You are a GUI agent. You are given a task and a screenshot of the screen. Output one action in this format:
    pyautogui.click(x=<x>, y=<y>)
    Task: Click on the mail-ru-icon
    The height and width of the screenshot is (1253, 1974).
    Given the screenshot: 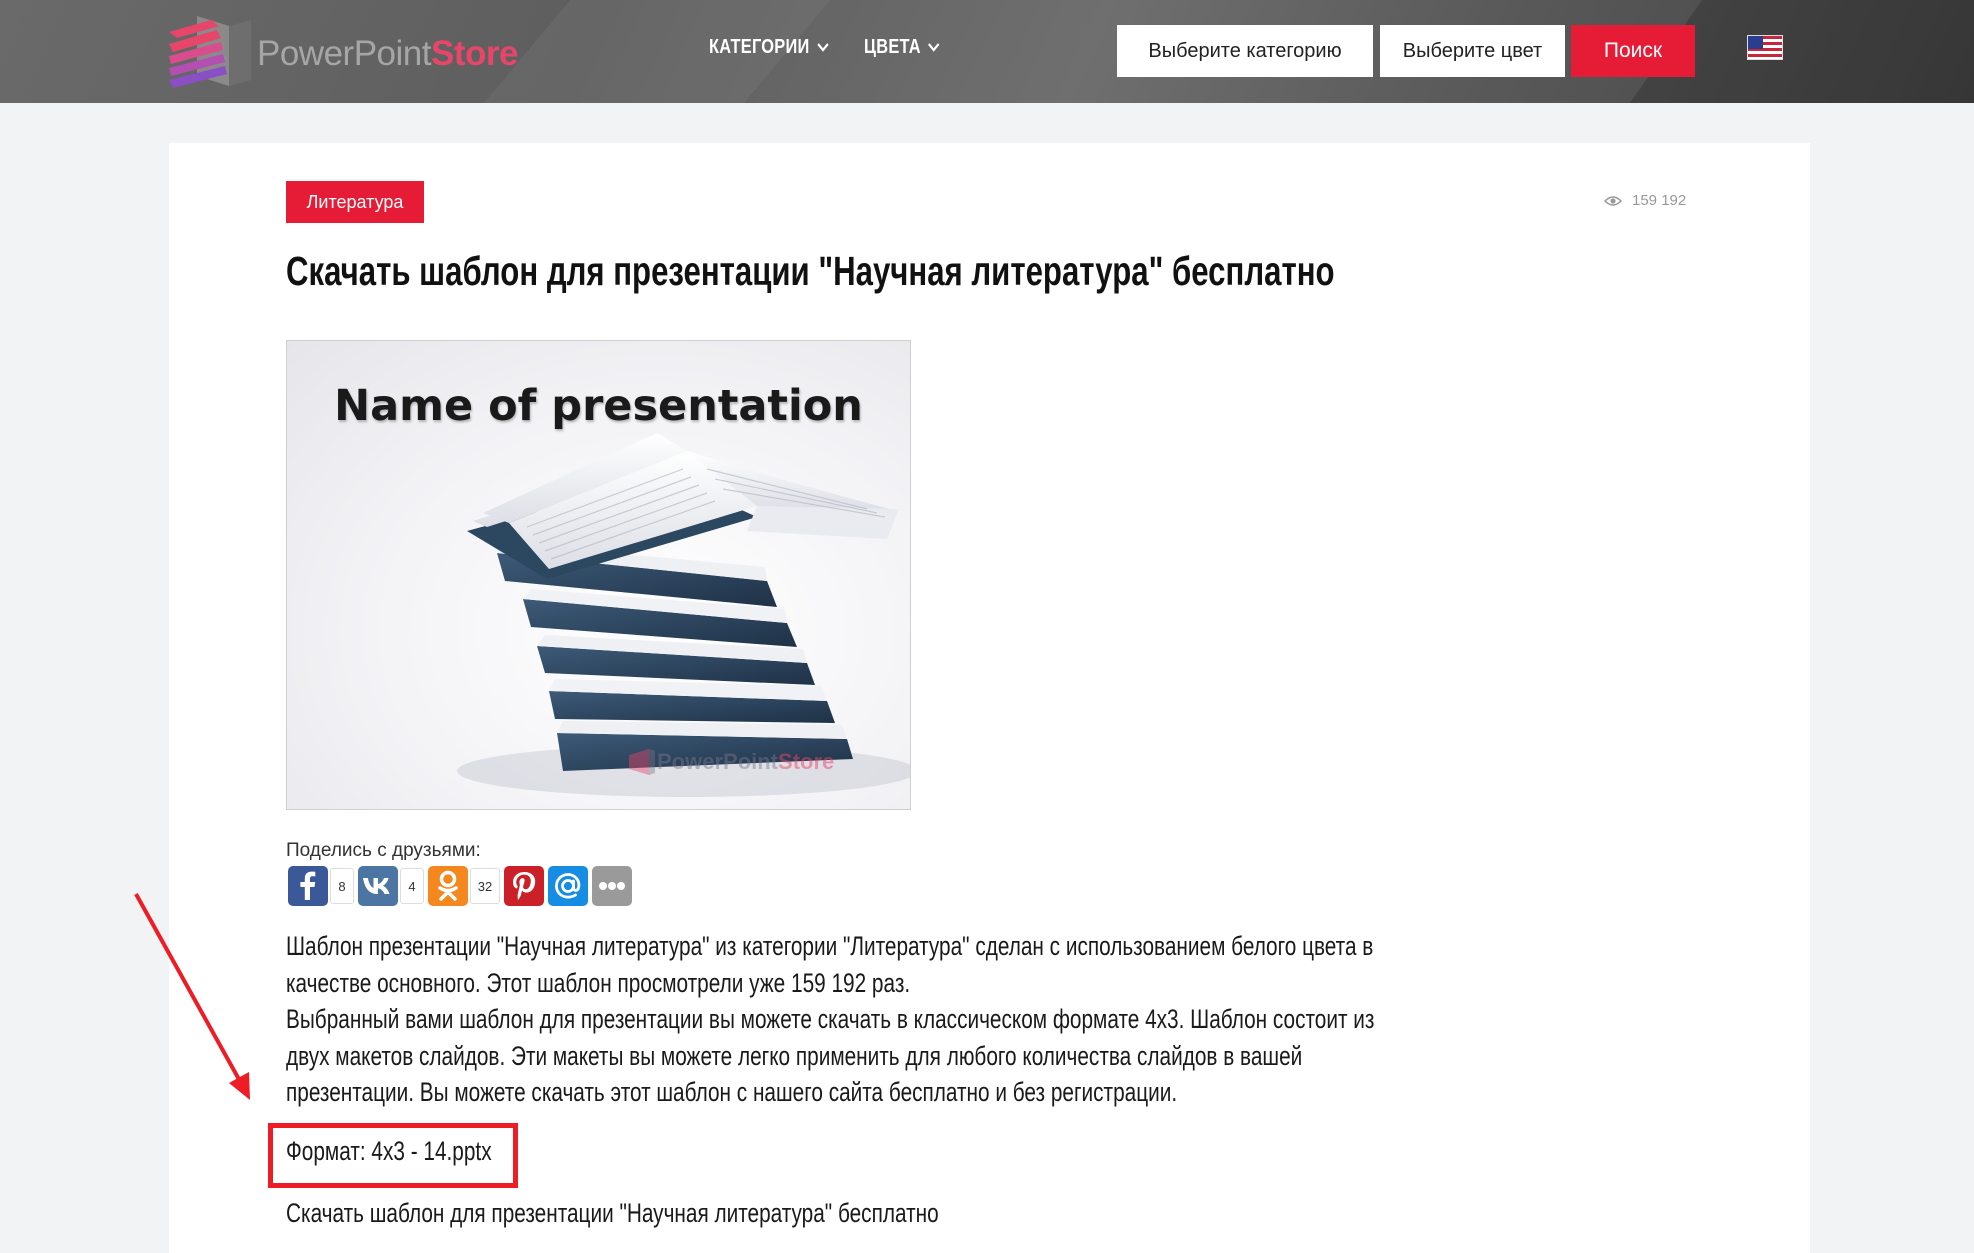 What is the action you would take?
    pyautogui.click(x=568, y=886)
    